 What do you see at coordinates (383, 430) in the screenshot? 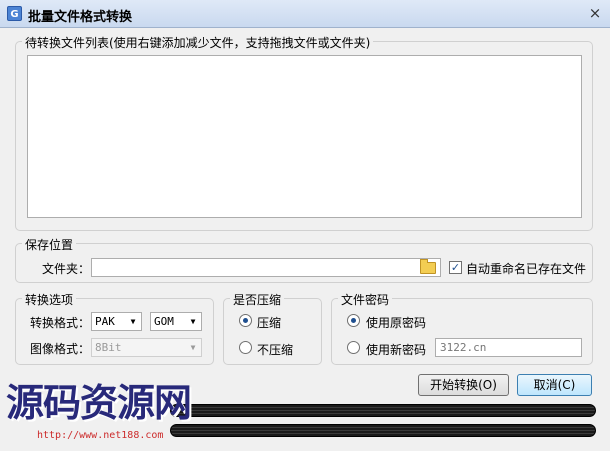
I see `progress-bar-bottom` at bounding box center [383, 430].